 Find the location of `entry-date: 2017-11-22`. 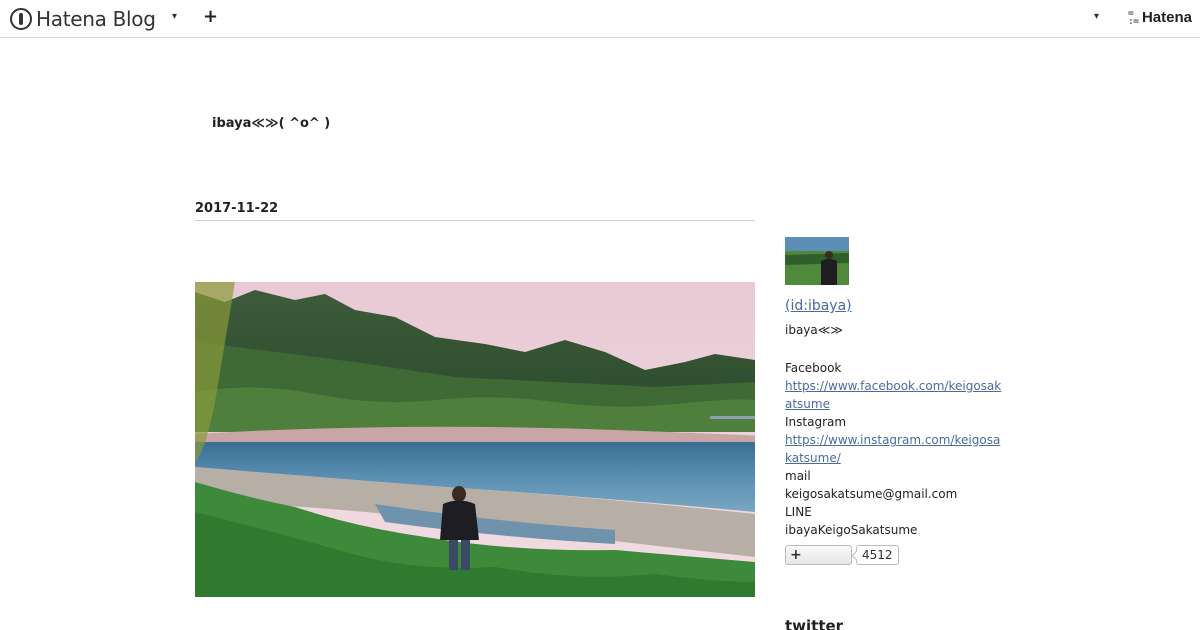

entry-date: 2017-11-22 is located at coordinates (236, 208).